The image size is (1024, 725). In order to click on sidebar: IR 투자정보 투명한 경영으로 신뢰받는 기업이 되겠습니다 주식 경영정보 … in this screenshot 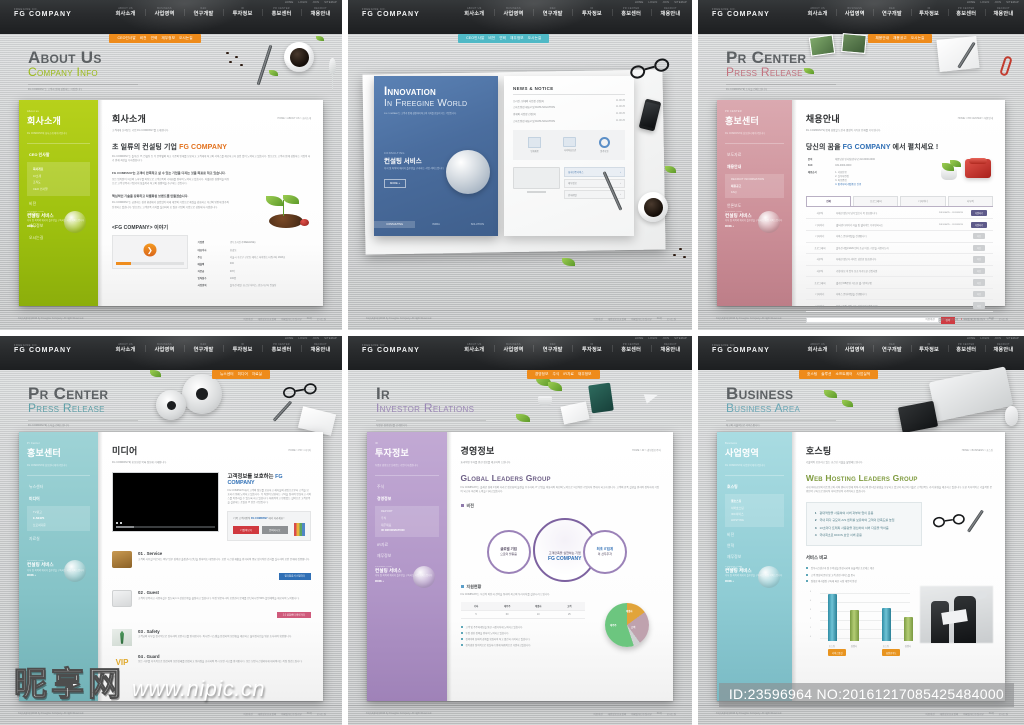, I will do `click(407, 566)`.